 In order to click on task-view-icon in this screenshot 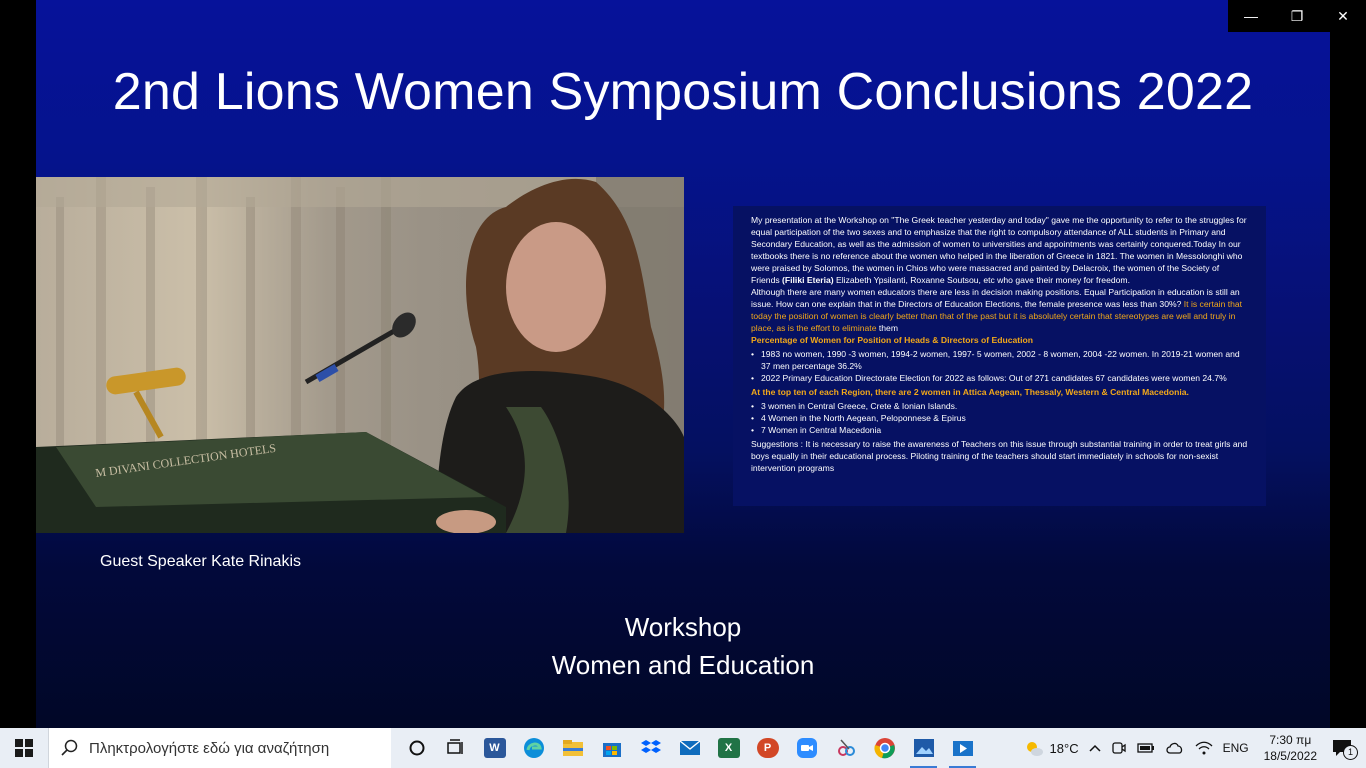, I will do `click(454, 746)`.